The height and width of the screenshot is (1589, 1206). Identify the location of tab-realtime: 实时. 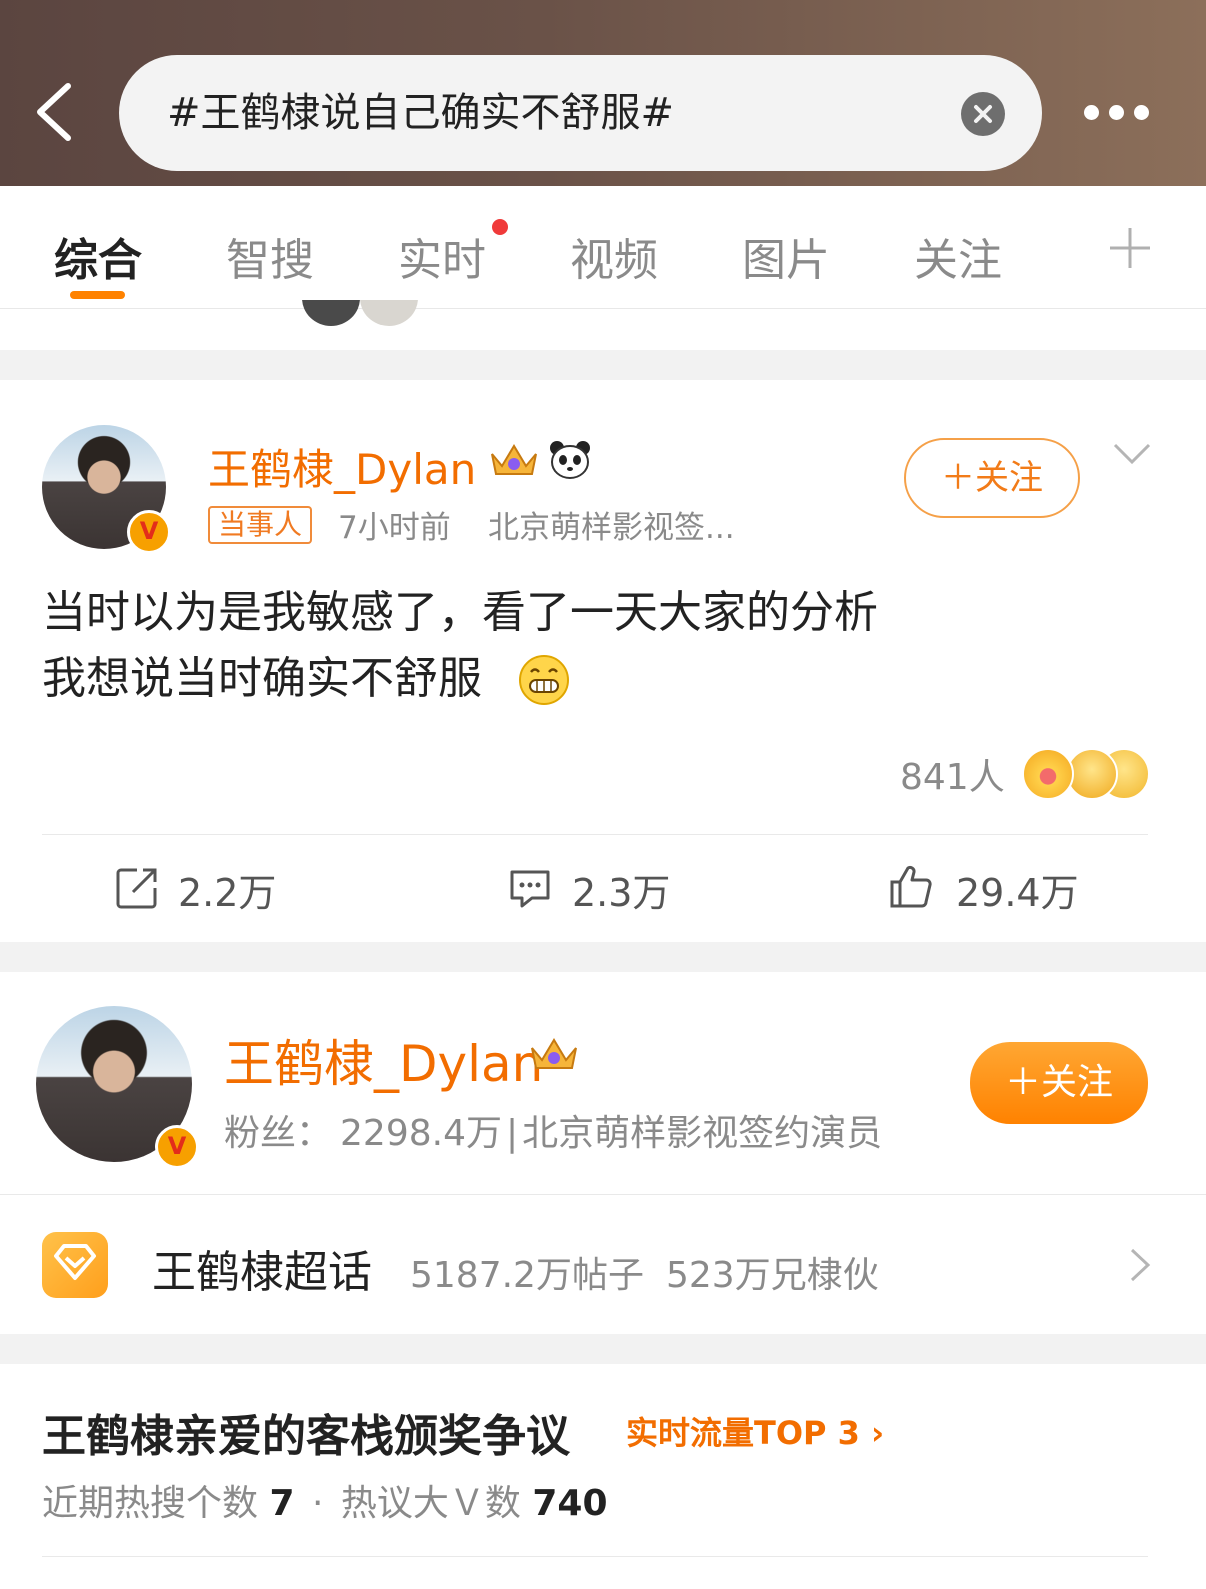
(442, 256).